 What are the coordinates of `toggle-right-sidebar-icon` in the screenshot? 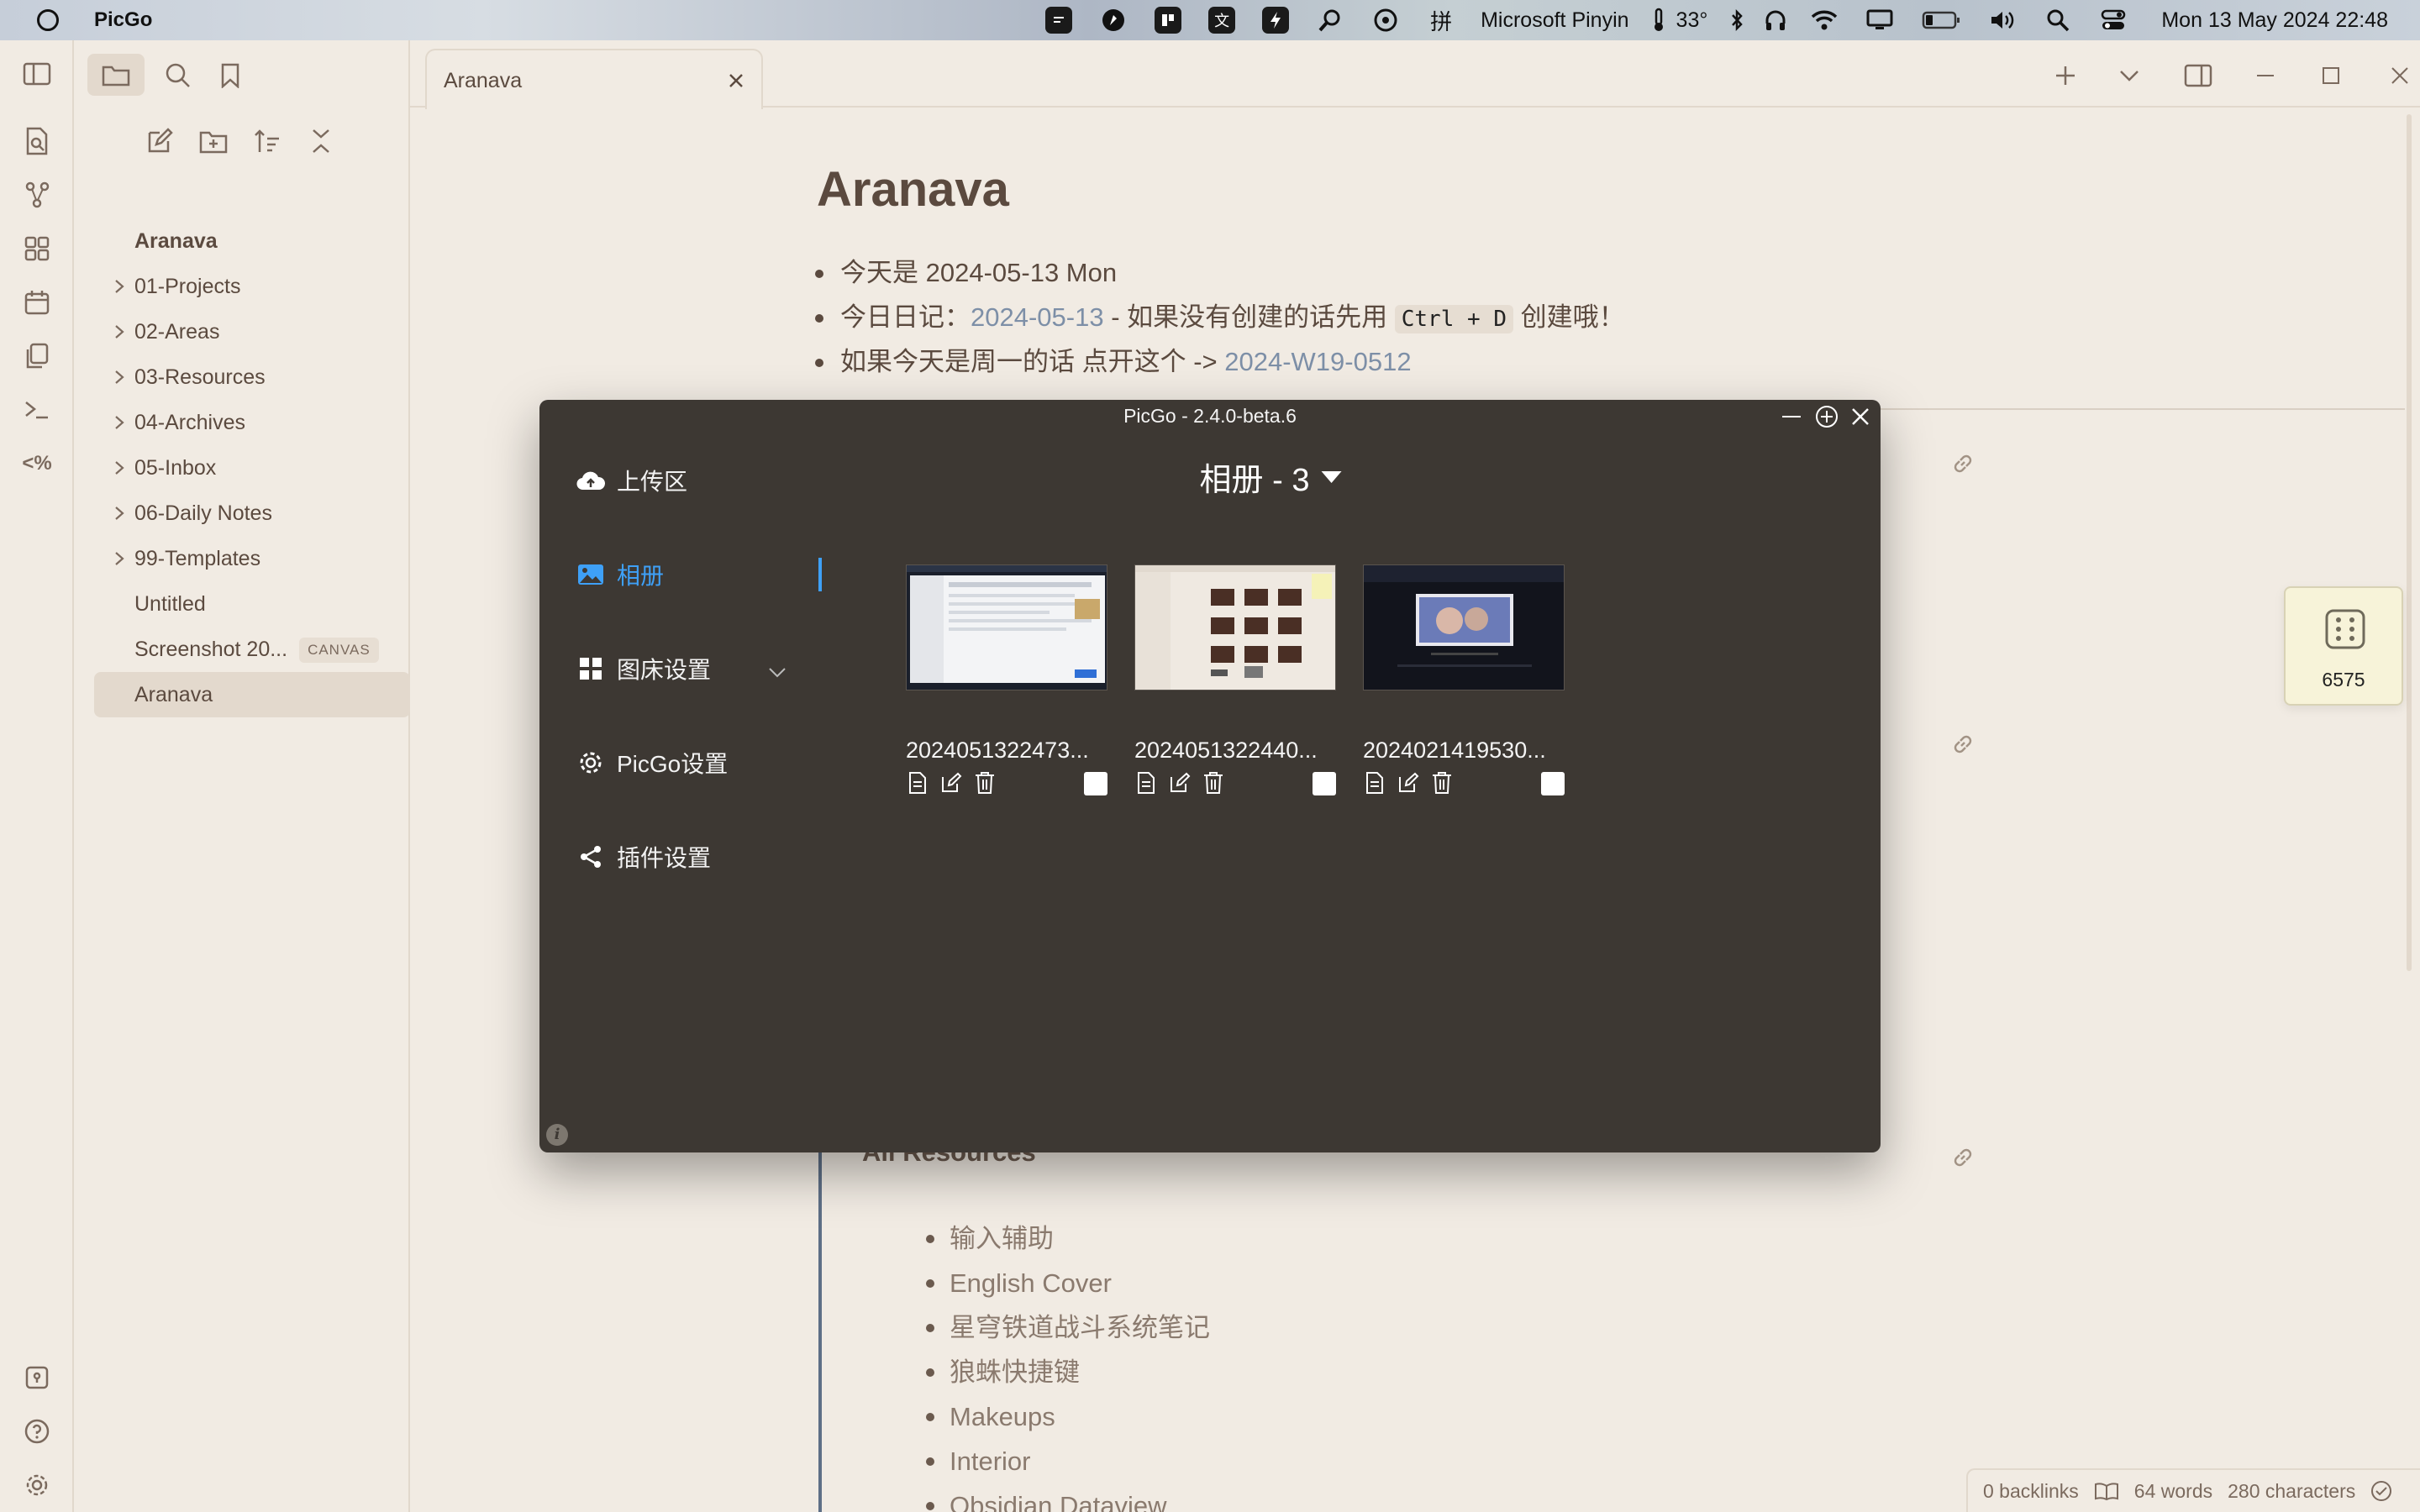 It's located at (2198, 75).